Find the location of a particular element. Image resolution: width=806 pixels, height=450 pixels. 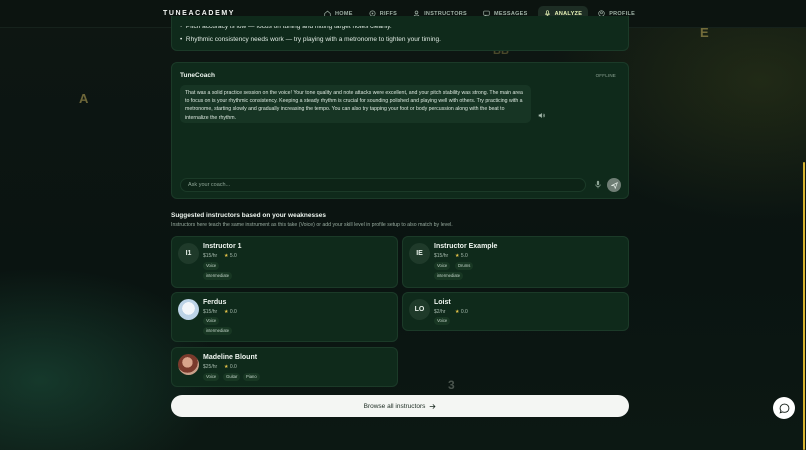

instrument-tag: Guitar is located at coordinates (232, 377).